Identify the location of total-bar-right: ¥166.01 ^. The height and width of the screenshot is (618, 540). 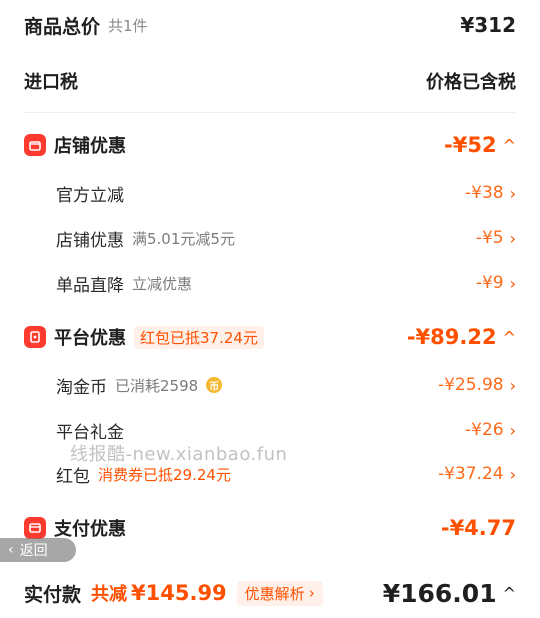
(449, 593).